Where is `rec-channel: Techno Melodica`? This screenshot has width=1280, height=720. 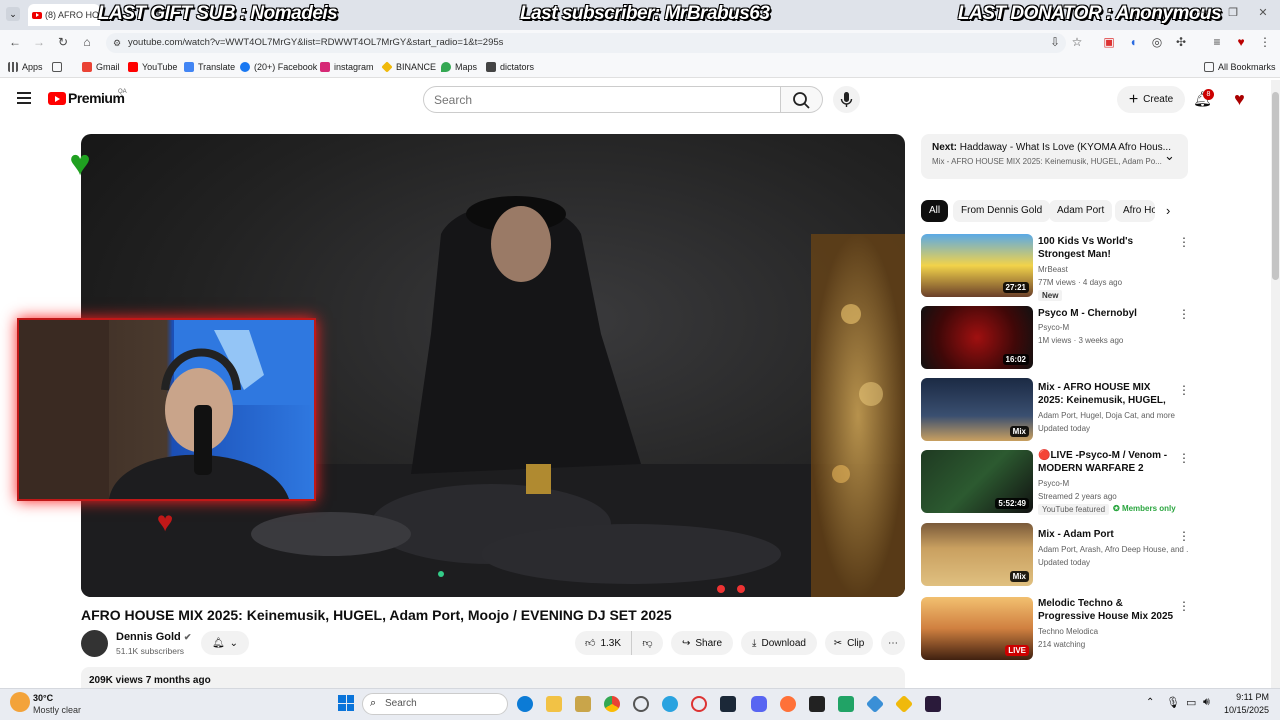
rec-channel: Techno Melodica is located at coordinates (1113, 631).